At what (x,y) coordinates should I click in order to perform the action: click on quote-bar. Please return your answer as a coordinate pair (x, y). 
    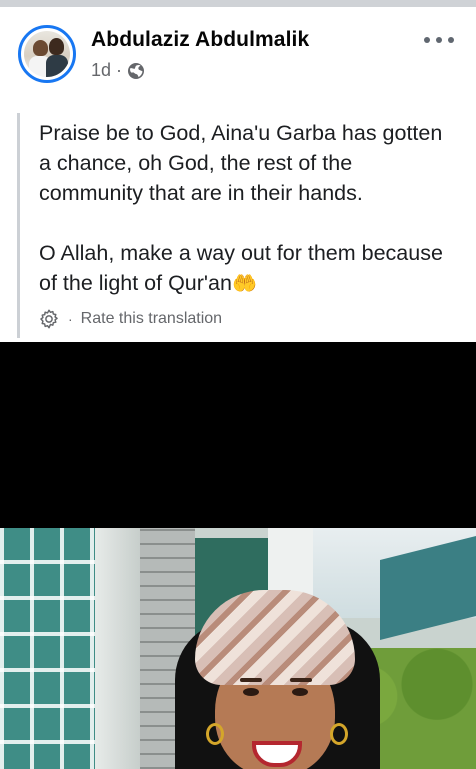
    Looking at the image, I should click on (18, 225).